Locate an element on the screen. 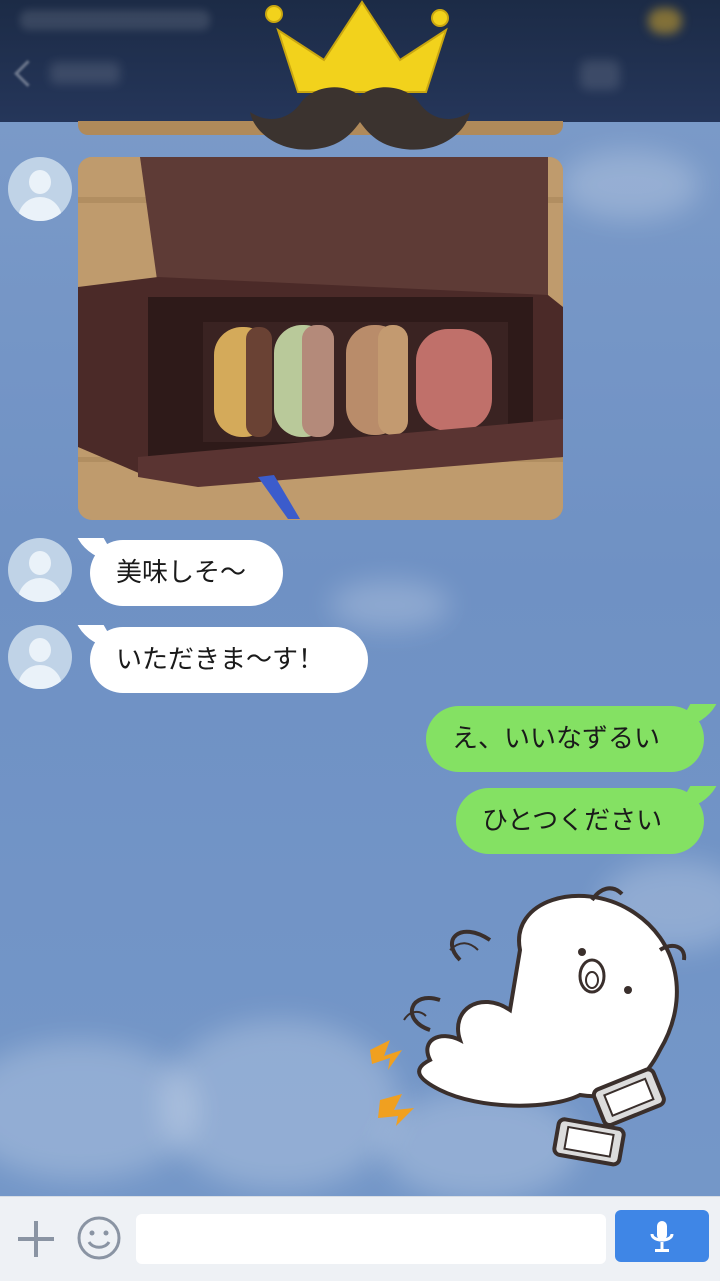 Image resolution: width=720 pixels, height=1281 pixels. crown-mustache-sticker is located at coordinates (360, 75).